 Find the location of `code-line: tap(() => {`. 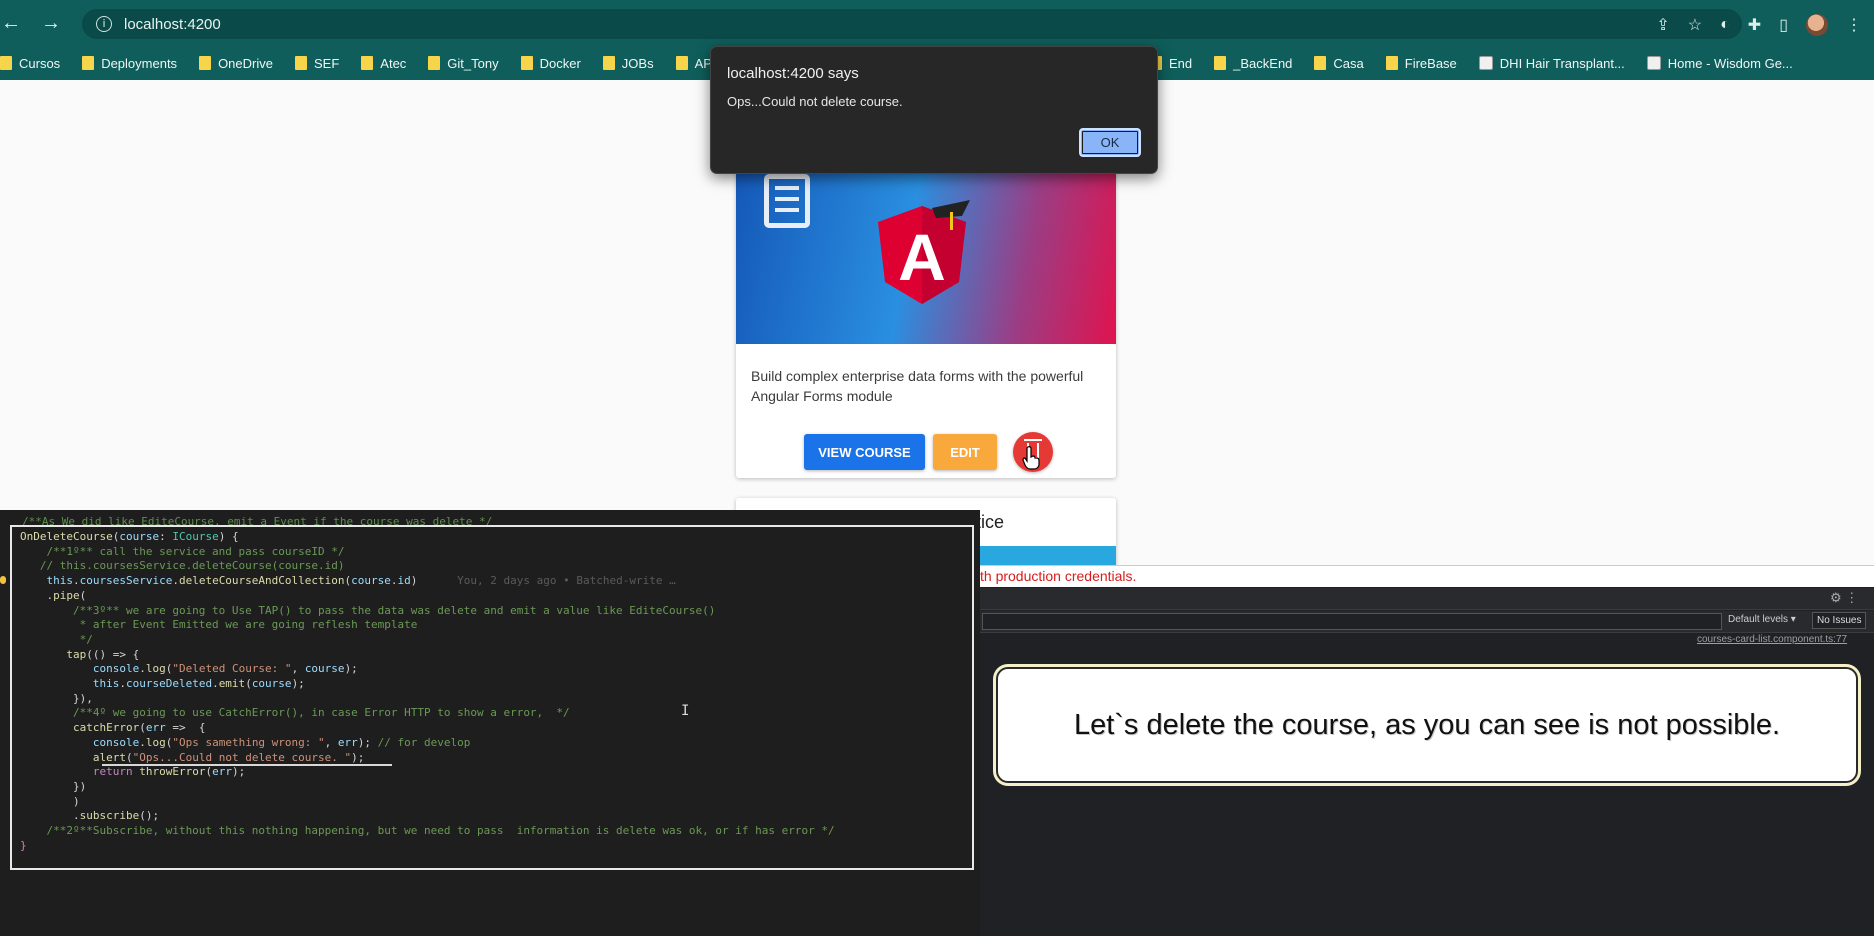

code-line: tap(() => { is located at coordinates (427, 655).